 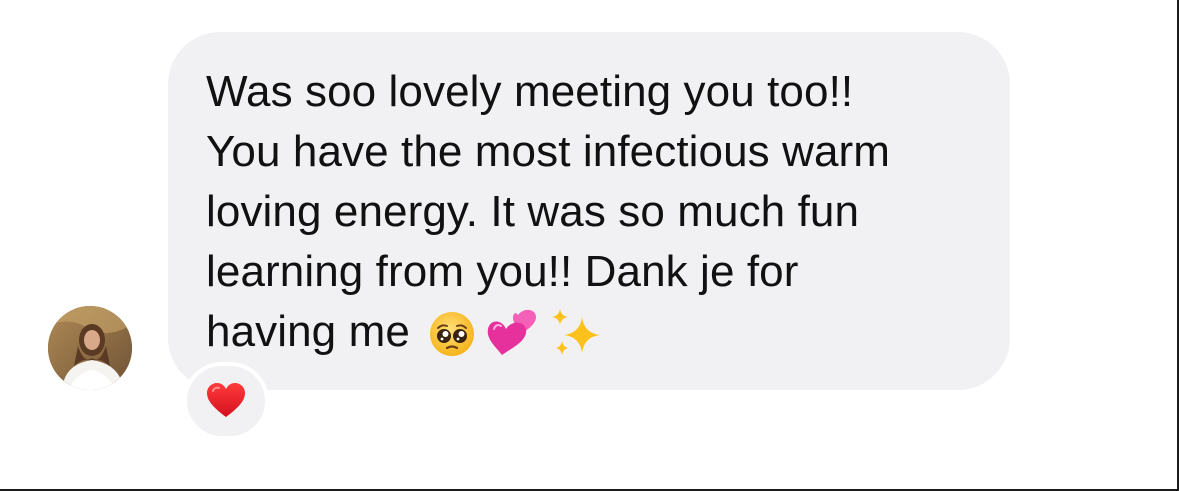 What do you see at coordinates (513, 334) in the screenshot?
I see `two-hearts-icon` at bounding box center [513, 334].